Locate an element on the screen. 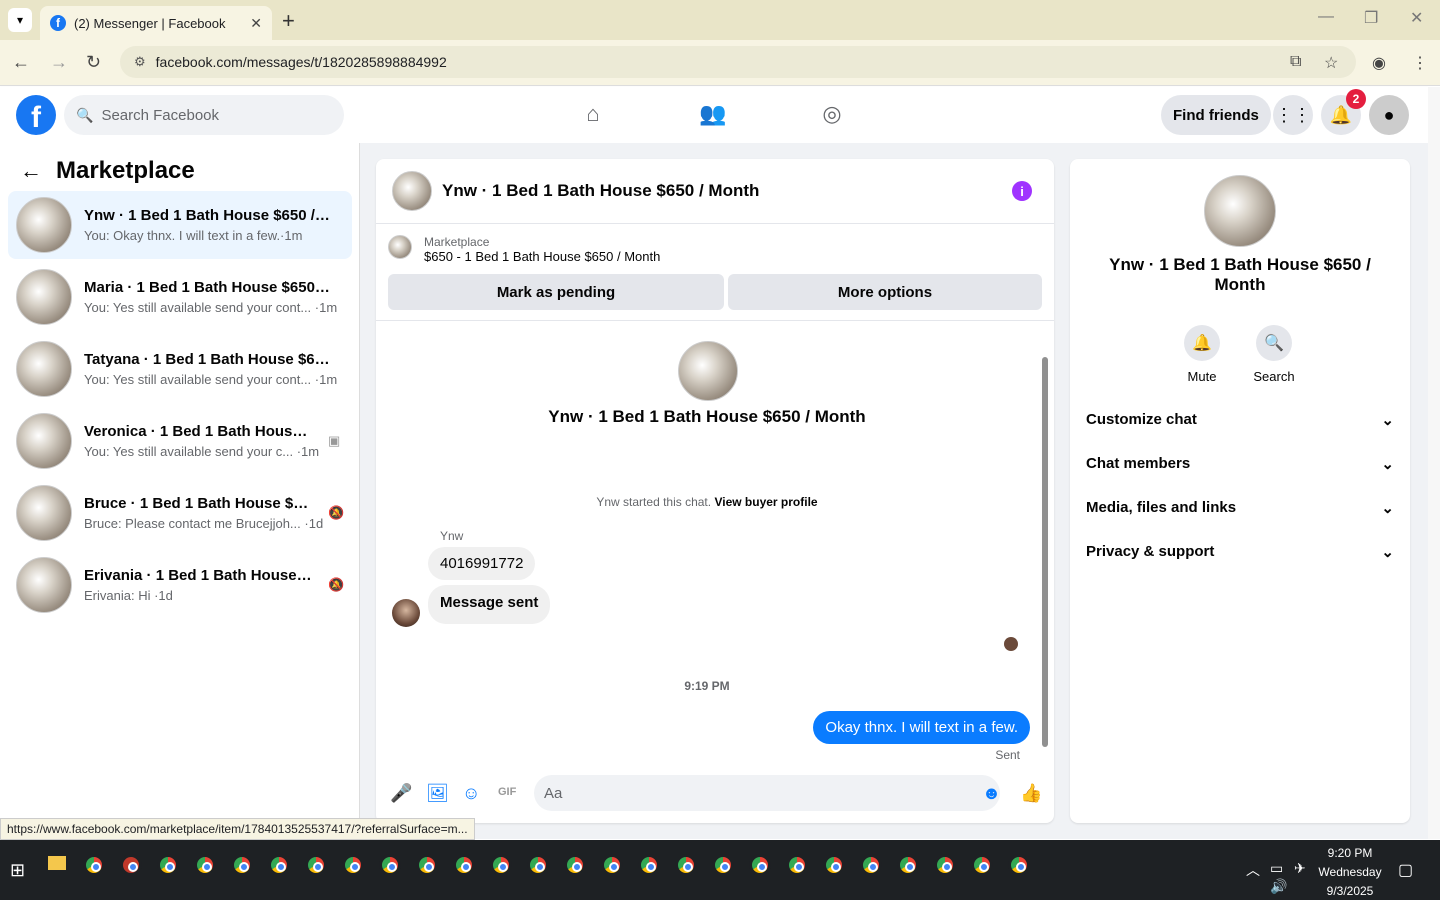 This screenshot has height=901, width=1440. photo-icon: 🖼 is located at coordinates (437, 793).